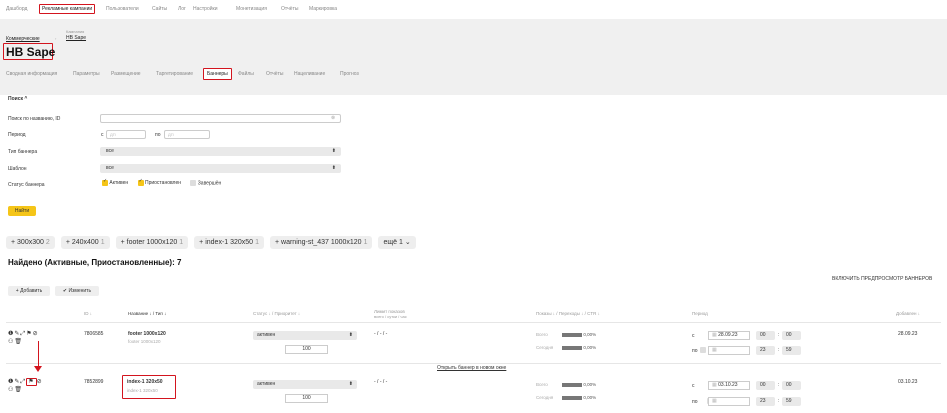  Describe the element at coordinates (695, 402) in the screenshot. I see `row-2-to-label: по` at that location.